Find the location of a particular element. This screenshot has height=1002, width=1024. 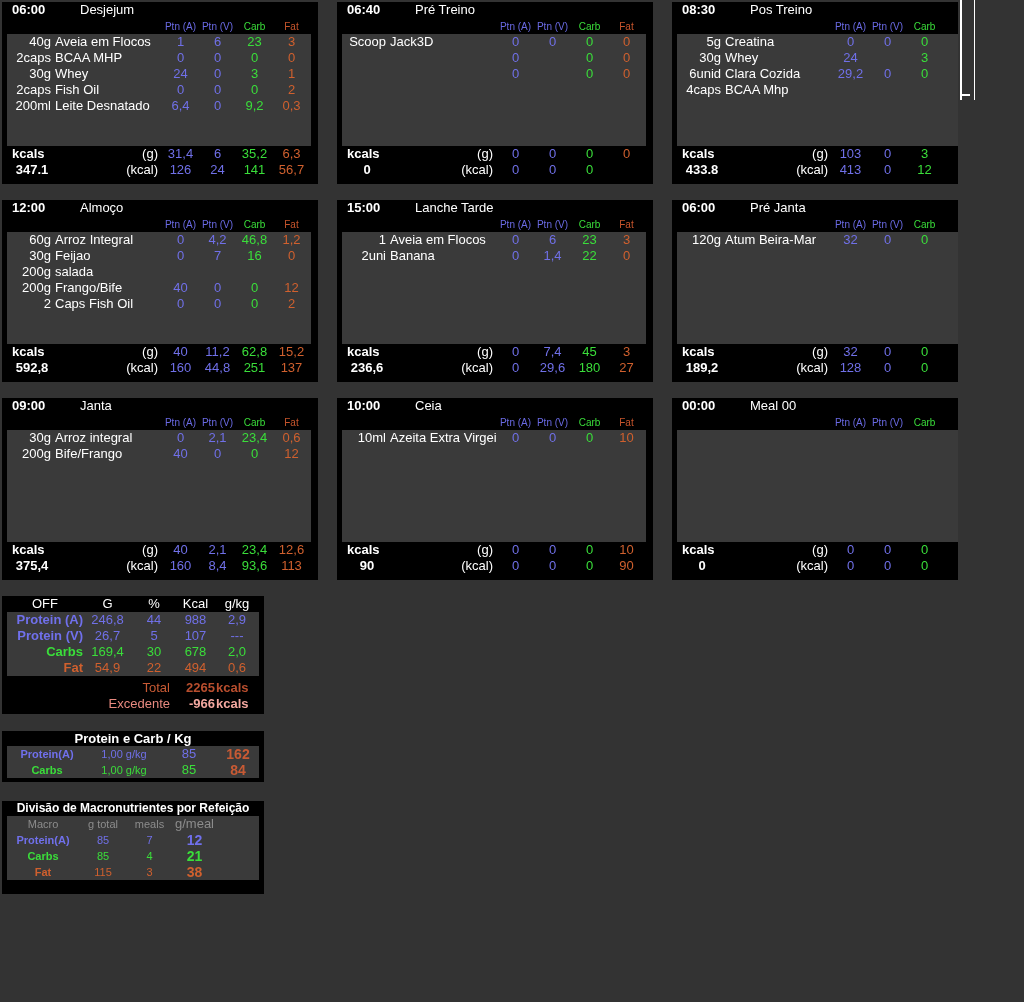

value-cell-text: 7 is located at coordinates (217, 256).